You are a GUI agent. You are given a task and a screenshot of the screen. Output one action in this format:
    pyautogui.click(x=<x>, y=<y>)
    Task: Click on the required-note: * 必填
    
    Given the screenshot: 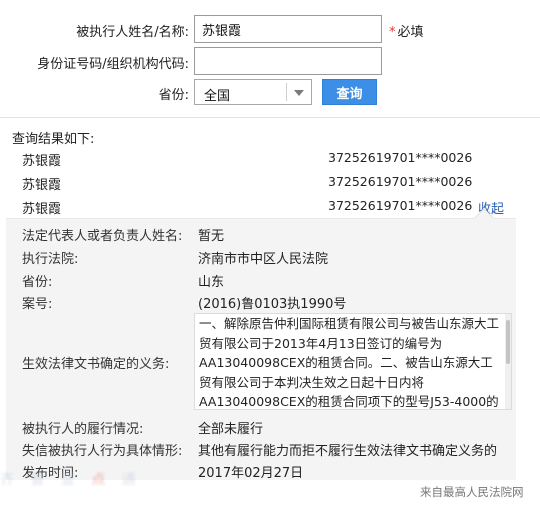 What is the action you would take?
    pyautogui.click(x=406, y=30)
    